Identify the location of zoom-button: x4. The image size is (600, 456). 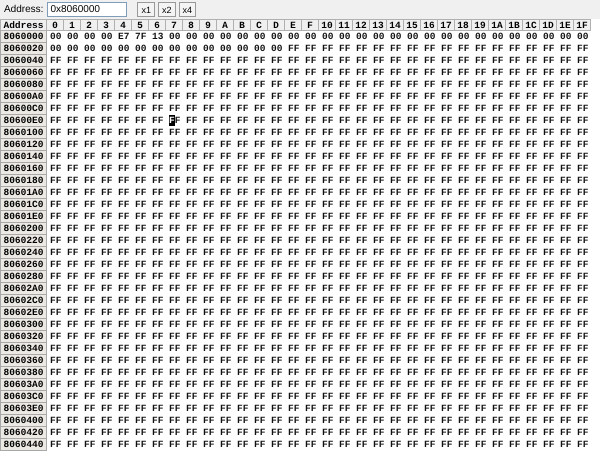
(187, 9).